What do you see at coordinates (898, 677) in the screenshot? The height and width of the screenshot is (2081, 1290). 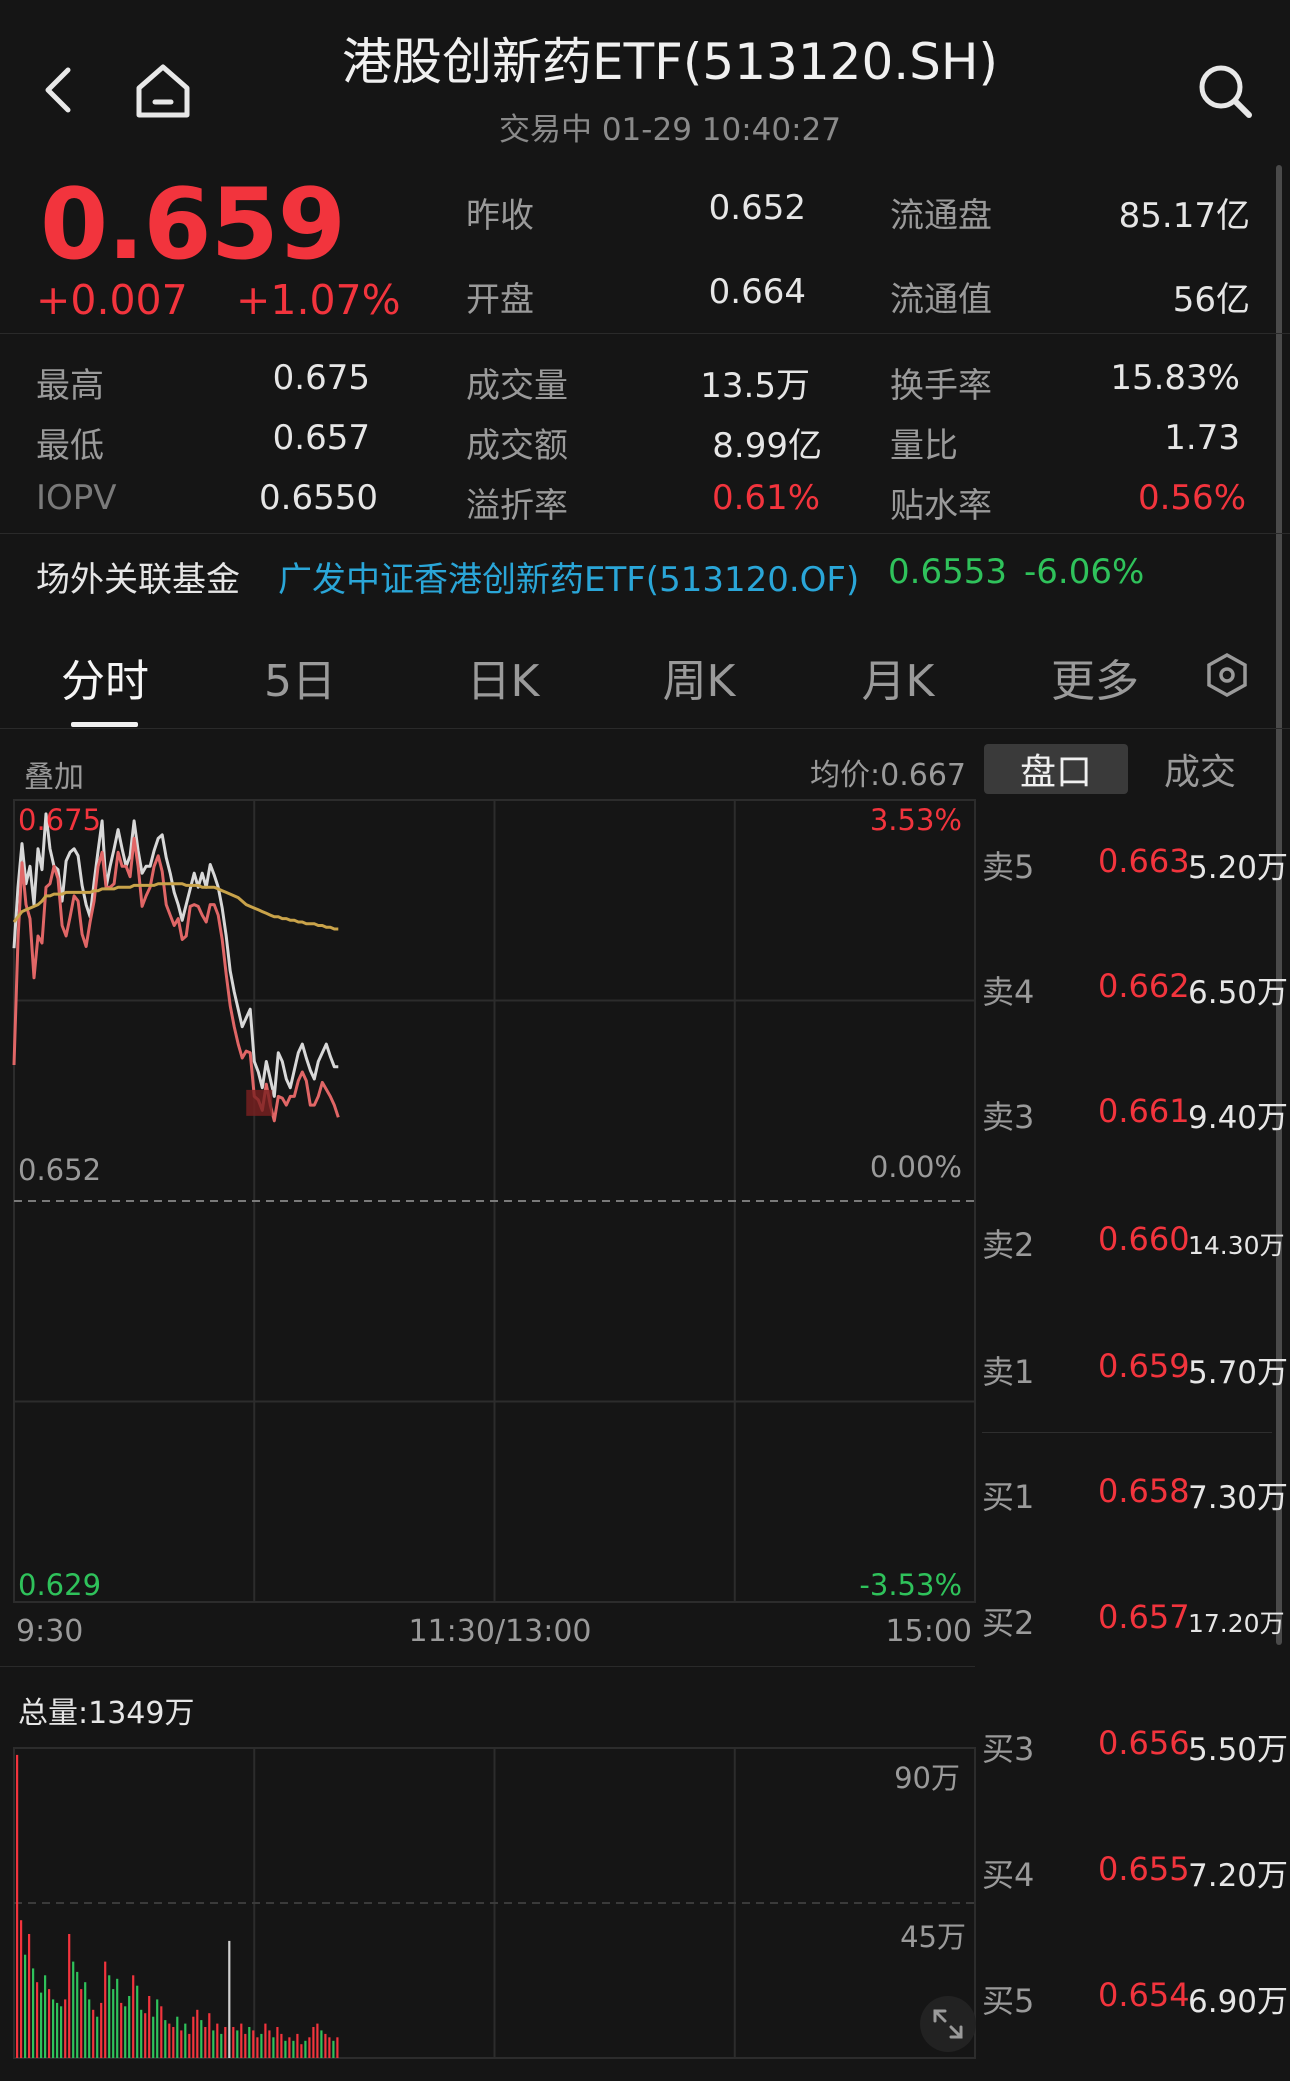 I see `tab-monthly-k: 月K` at bounding box center [898, 677].